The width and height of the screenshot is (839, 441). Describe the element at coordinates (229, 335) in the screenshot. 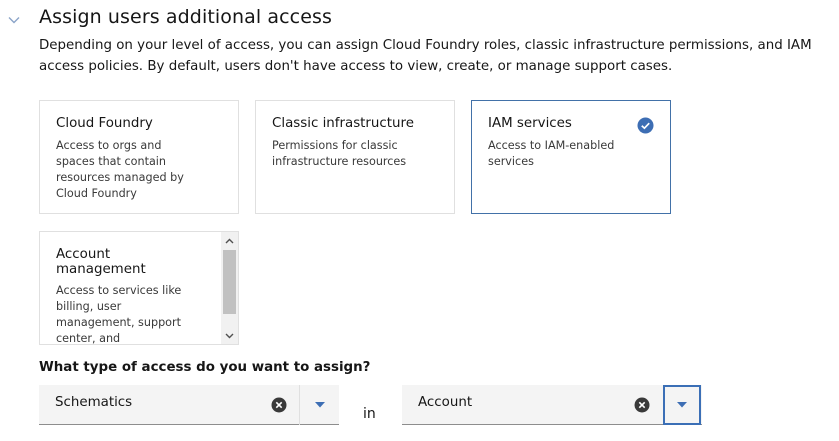

I see `scroll-down-icon` at that location.